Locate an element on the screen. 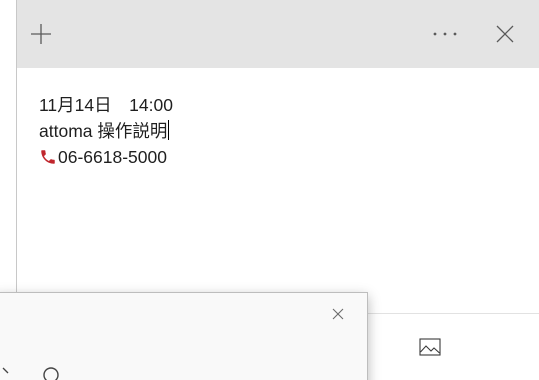 The image size is (539, 380). telephone-icon is located at coordinates (48, 157).